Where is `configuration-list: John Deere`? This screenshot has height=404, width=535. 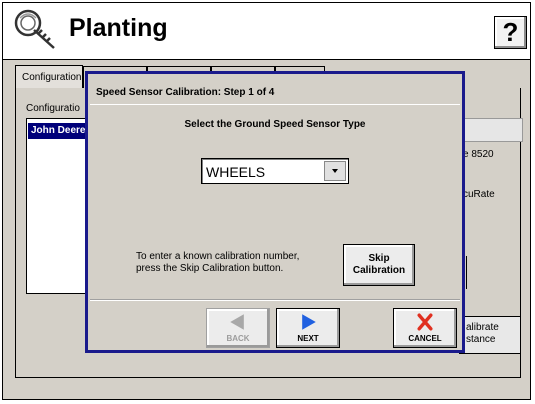 configuration-list: John Deere is located at coordinates (57, 206).